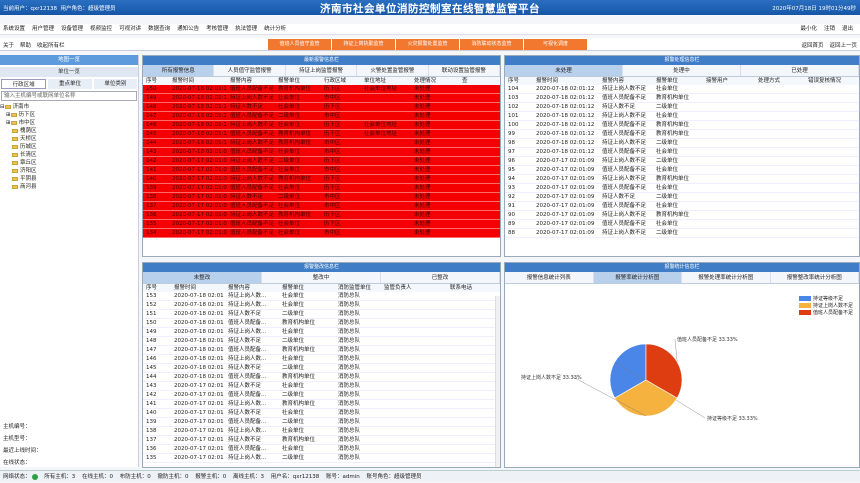 The image size is (860, 483). What do you see at coordinates (321, 296) in the screenshot?
I see `table-row: 153 2020-07-18 02:01 持证上岗人数... 社会单位 消防总队` at bounding box center [321, 296].